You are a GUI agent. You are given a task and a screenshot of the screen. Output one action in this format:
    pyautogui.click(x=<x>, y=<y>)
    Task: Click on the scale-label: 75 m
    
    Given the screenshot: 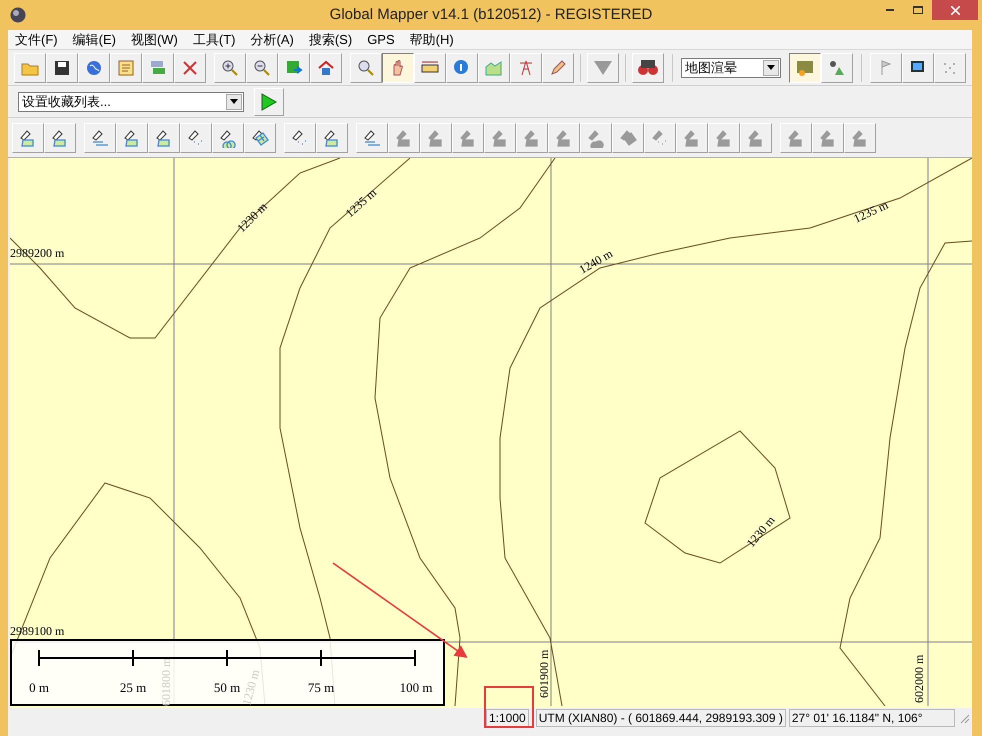 What is the action you would take?
    pyautogui.click(x=321, y=687)
    